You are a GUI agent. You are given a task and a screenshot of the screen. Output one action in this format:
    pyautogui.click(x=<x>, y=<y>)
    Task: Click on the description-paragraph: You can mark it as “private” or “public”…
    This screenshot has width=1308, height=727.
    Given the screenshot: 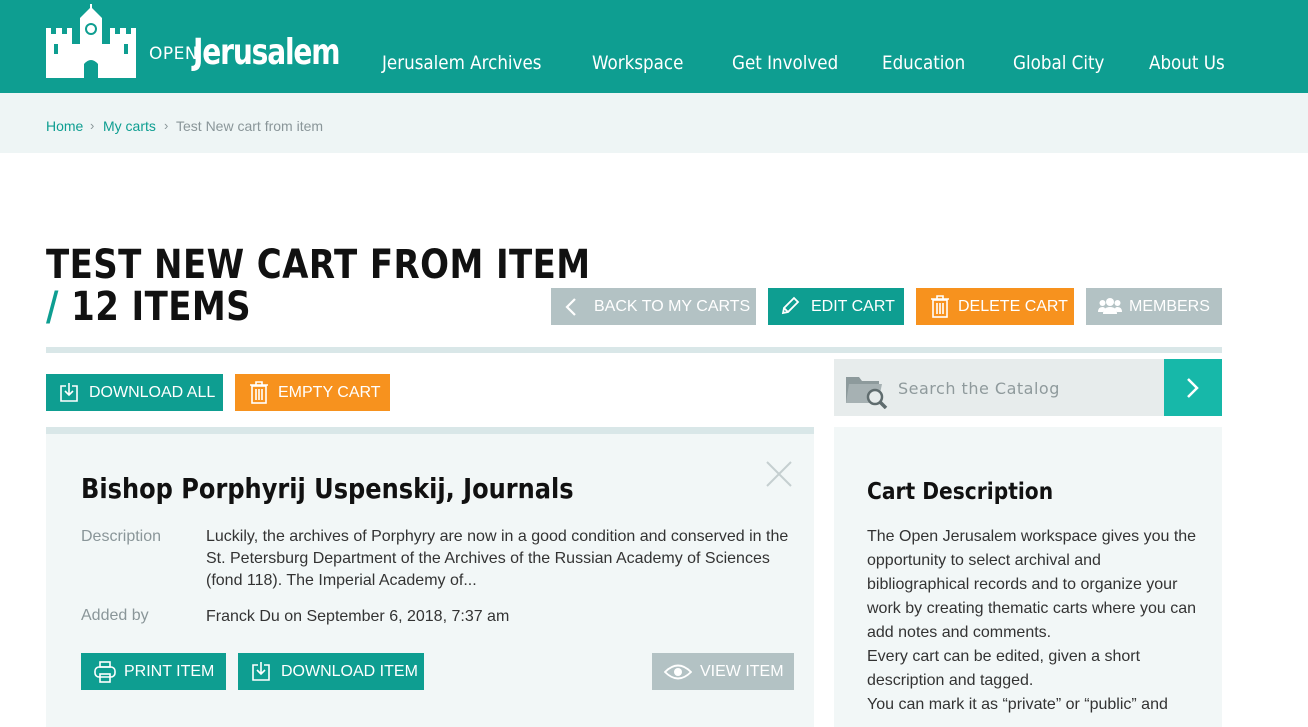 What is the action you would take?
    pyautogui.click(x=1017, y=704)
    